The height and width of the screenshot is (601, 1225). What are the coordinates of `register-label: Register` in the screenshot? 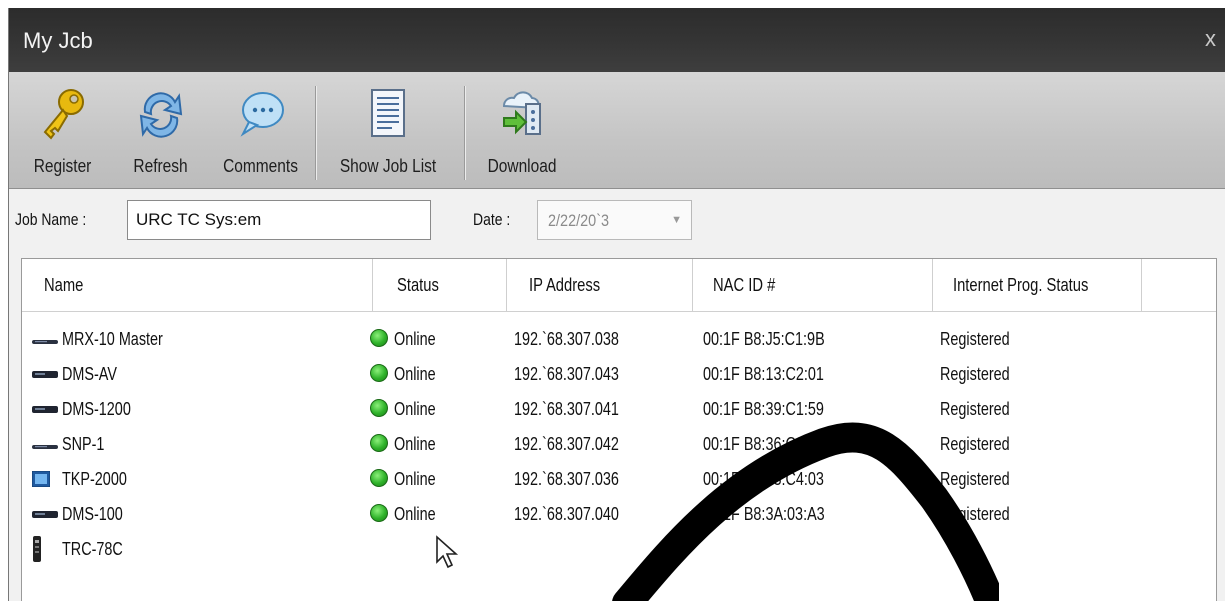 It's located at (63, 166).